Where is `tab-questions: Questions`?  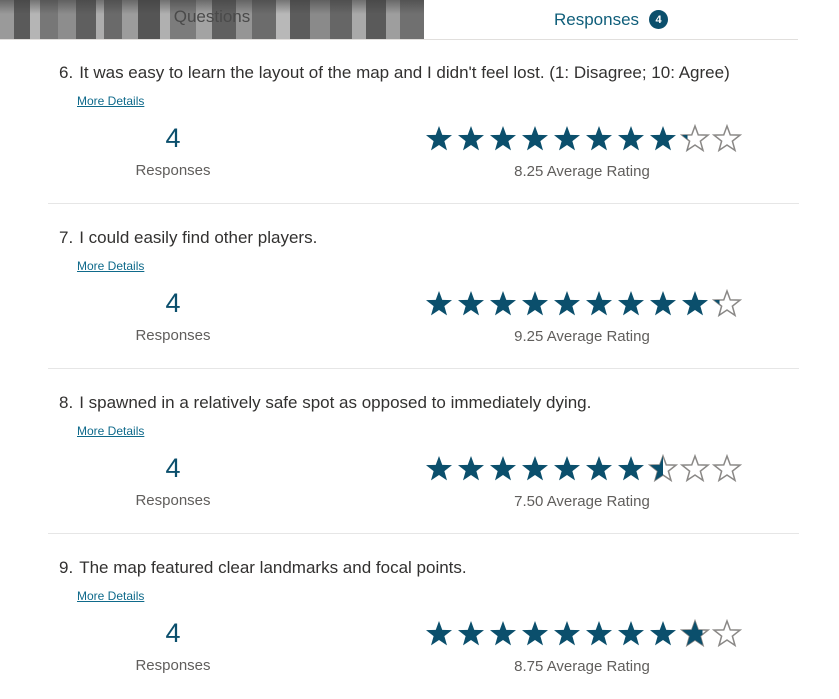
tab-questions: Questions is located at coordinates (212, 19).